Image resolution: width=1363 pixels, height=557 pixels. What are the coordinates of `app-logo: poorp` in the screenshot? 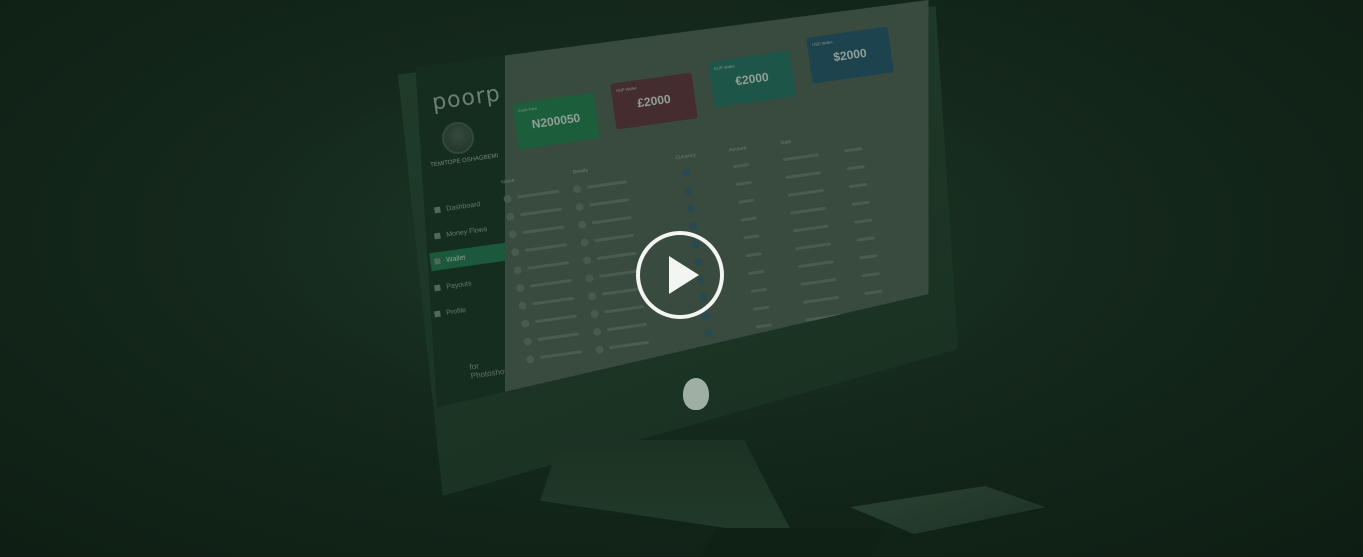 It's located at (466, 98).